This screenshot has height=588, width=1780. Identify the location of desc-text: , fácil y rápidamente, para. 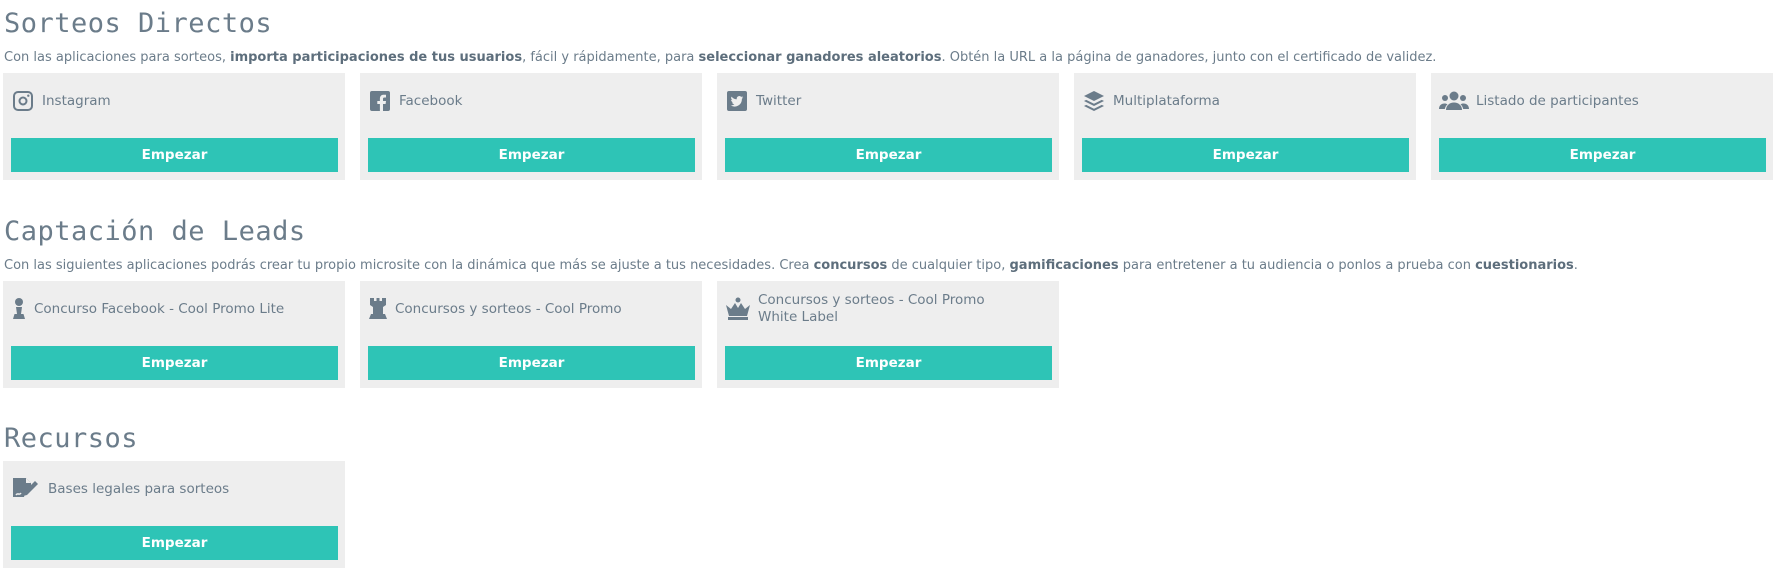
(610, 57).